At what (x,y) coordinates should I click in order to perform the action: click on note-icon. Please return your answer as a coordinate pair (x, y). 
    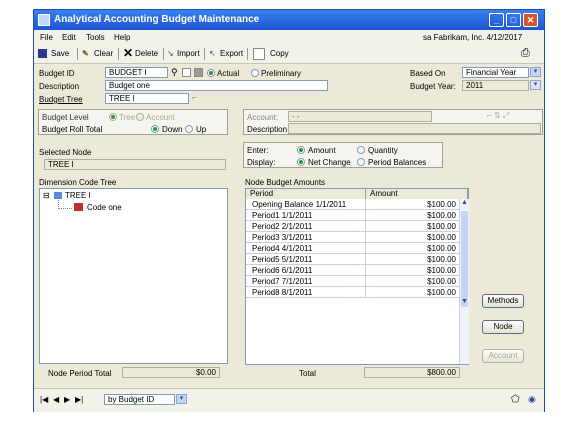
    Looking at the image, I should click on (186, 72).